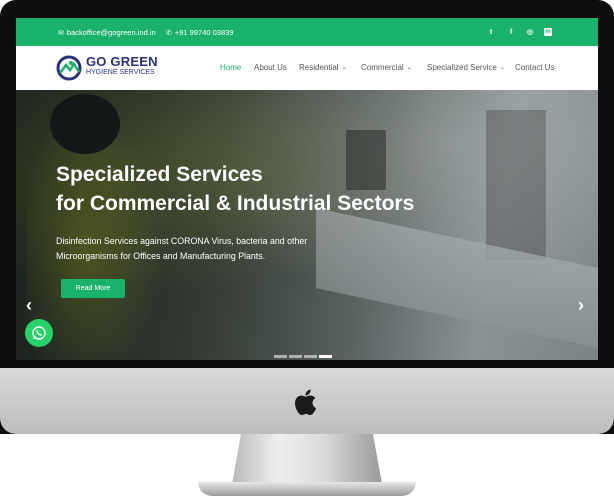 This screenshot has width=614, height=500. What do you see at coordinates (29, 305) in the screenshot?
I see `slider-prev-arrow-icon: ‹` at bounding box center [29, 305].